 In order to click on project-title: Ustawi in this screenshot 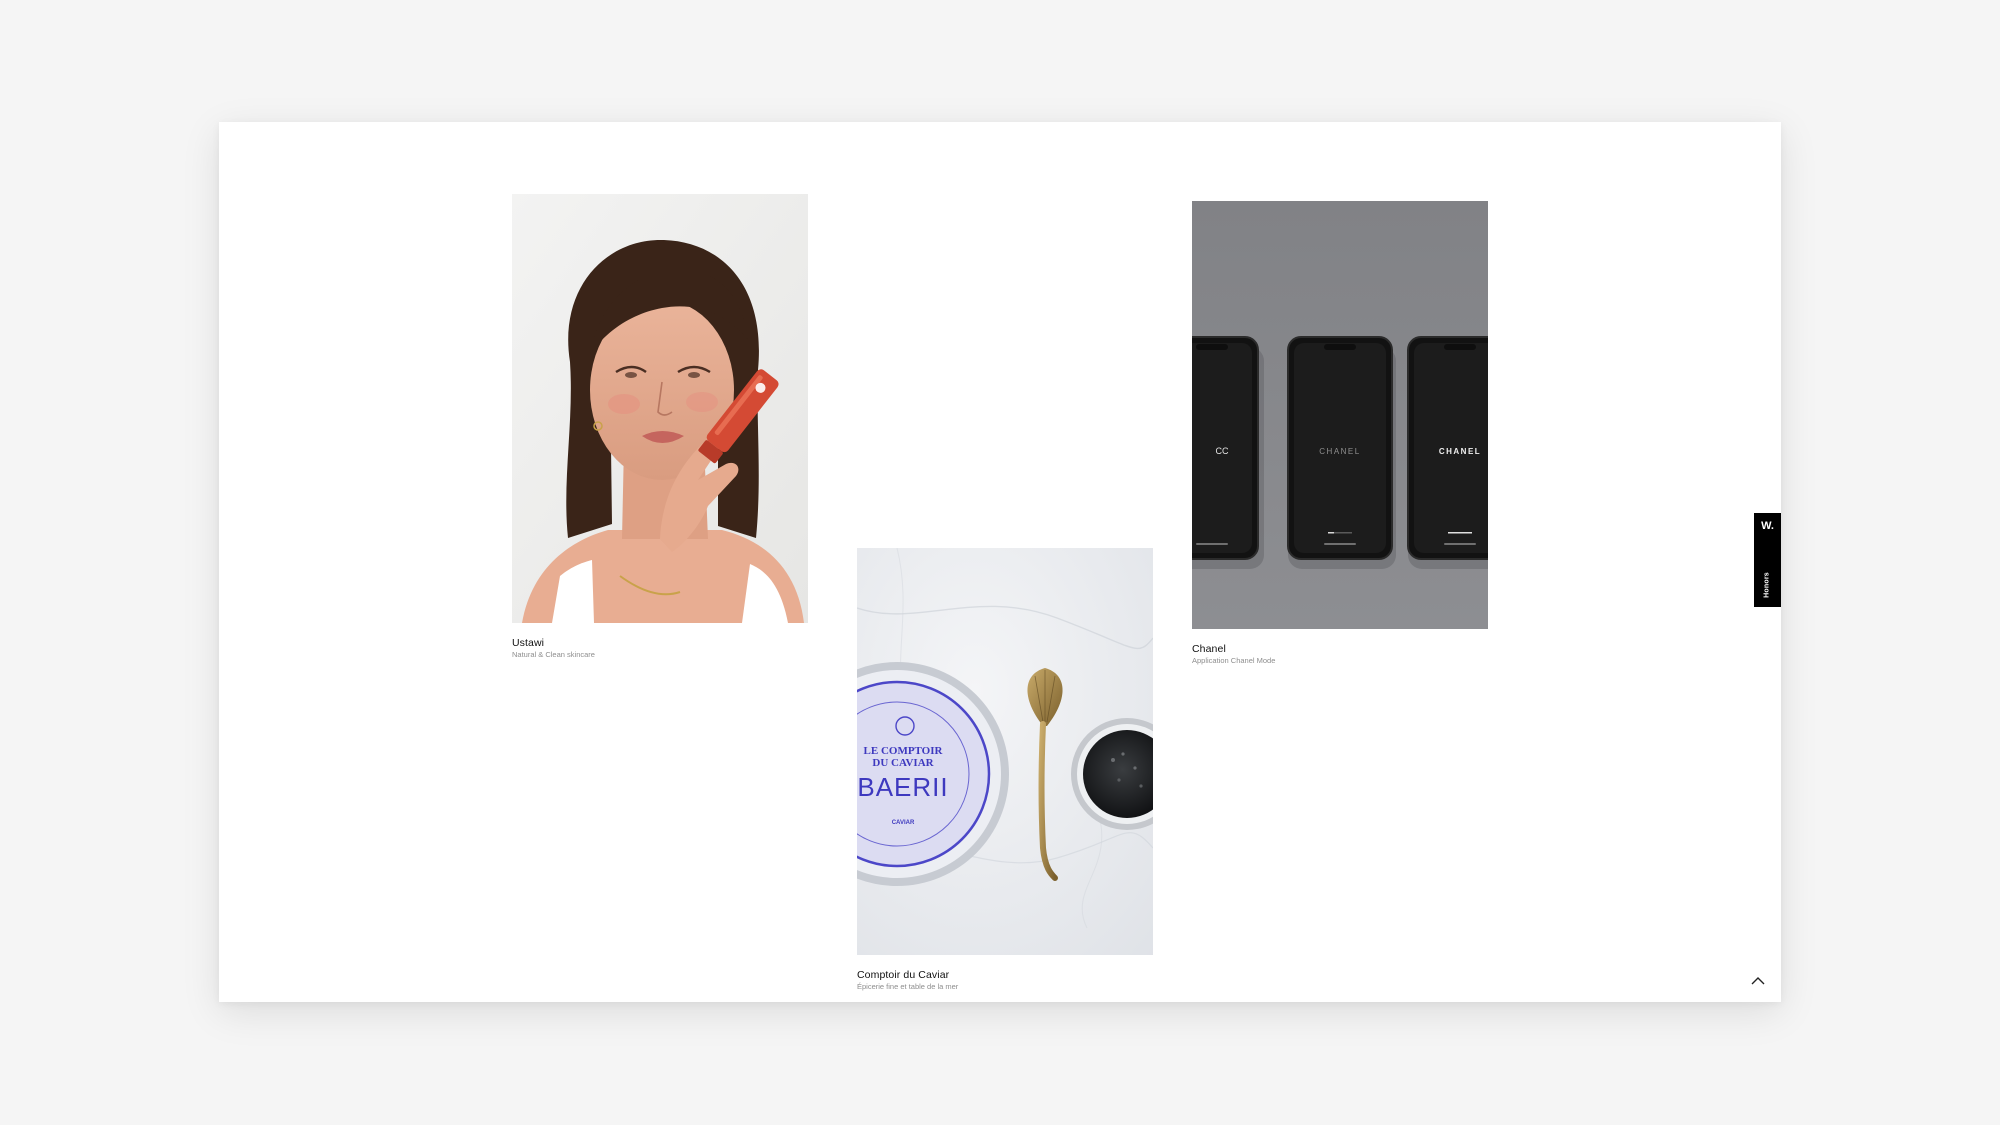, I will do `click(660, 643)`.